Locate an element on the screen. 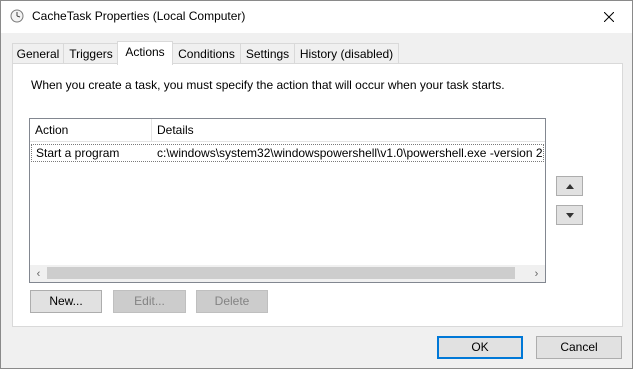 This screenshot has width=633, height=369. close-icon is located at coordinates (609, 17).